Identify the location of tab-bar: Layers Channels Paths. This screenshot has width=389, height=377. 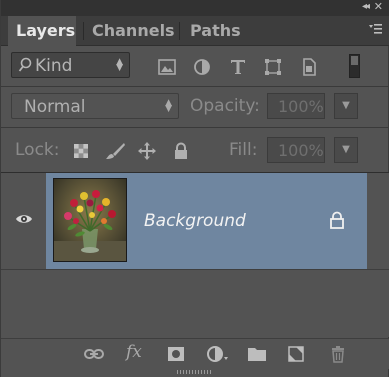
(195, 31).